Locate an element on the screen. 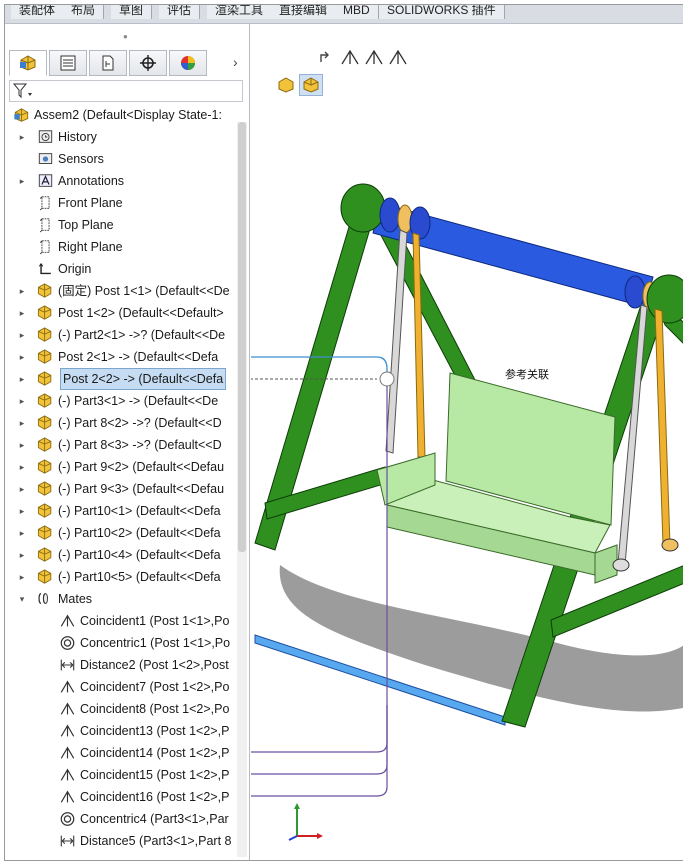 Image resolution: width=689 pixels, height=864 pixels. tree-item: ▸ Post 2<1> -> (Default<<Defa is located at coordinates (120, 357).